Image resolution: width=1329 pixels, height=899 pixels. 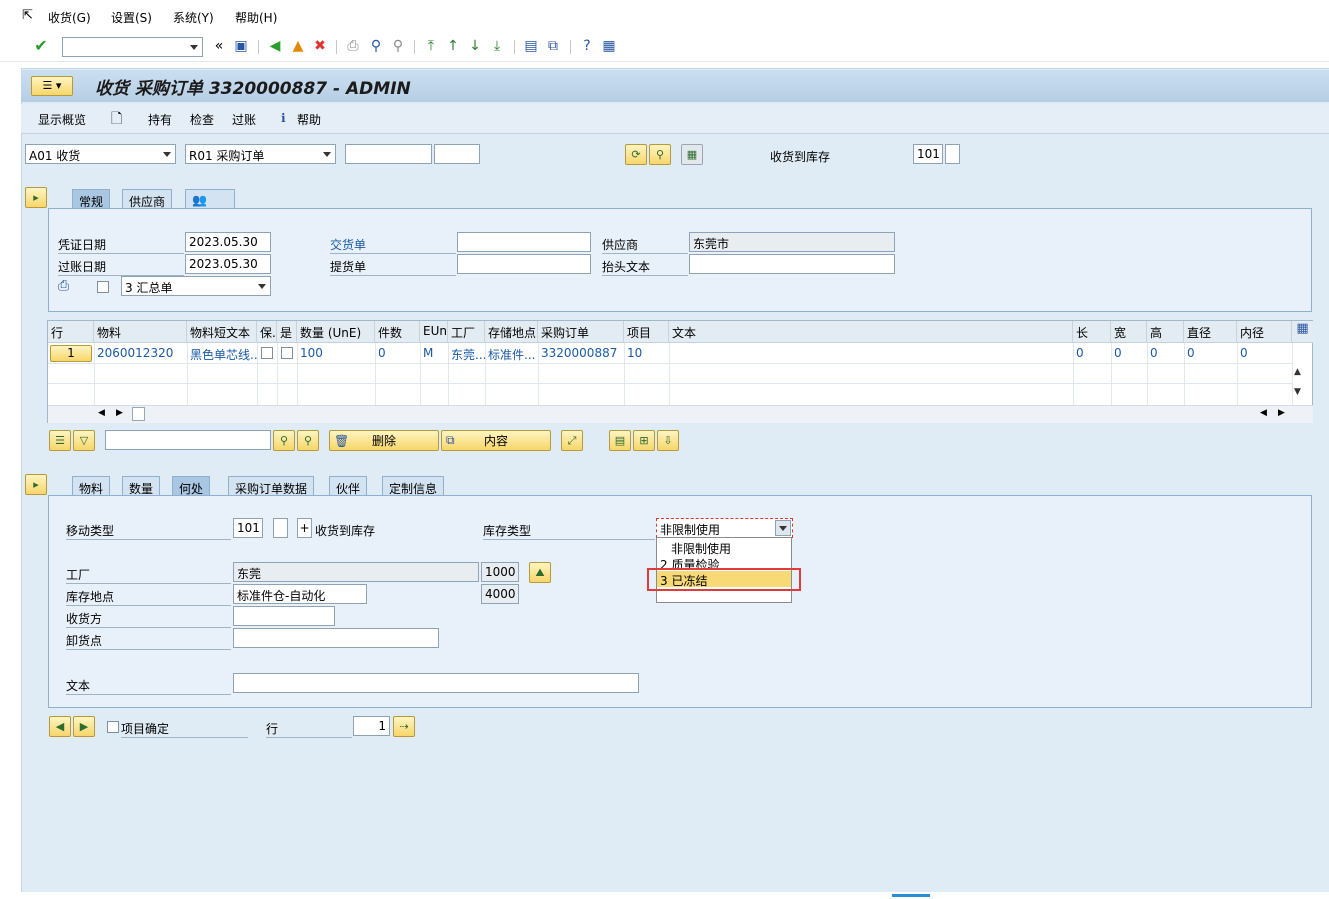 I want to click on reference-doc-select: R01 采购订单, so click(x=260, y=154).